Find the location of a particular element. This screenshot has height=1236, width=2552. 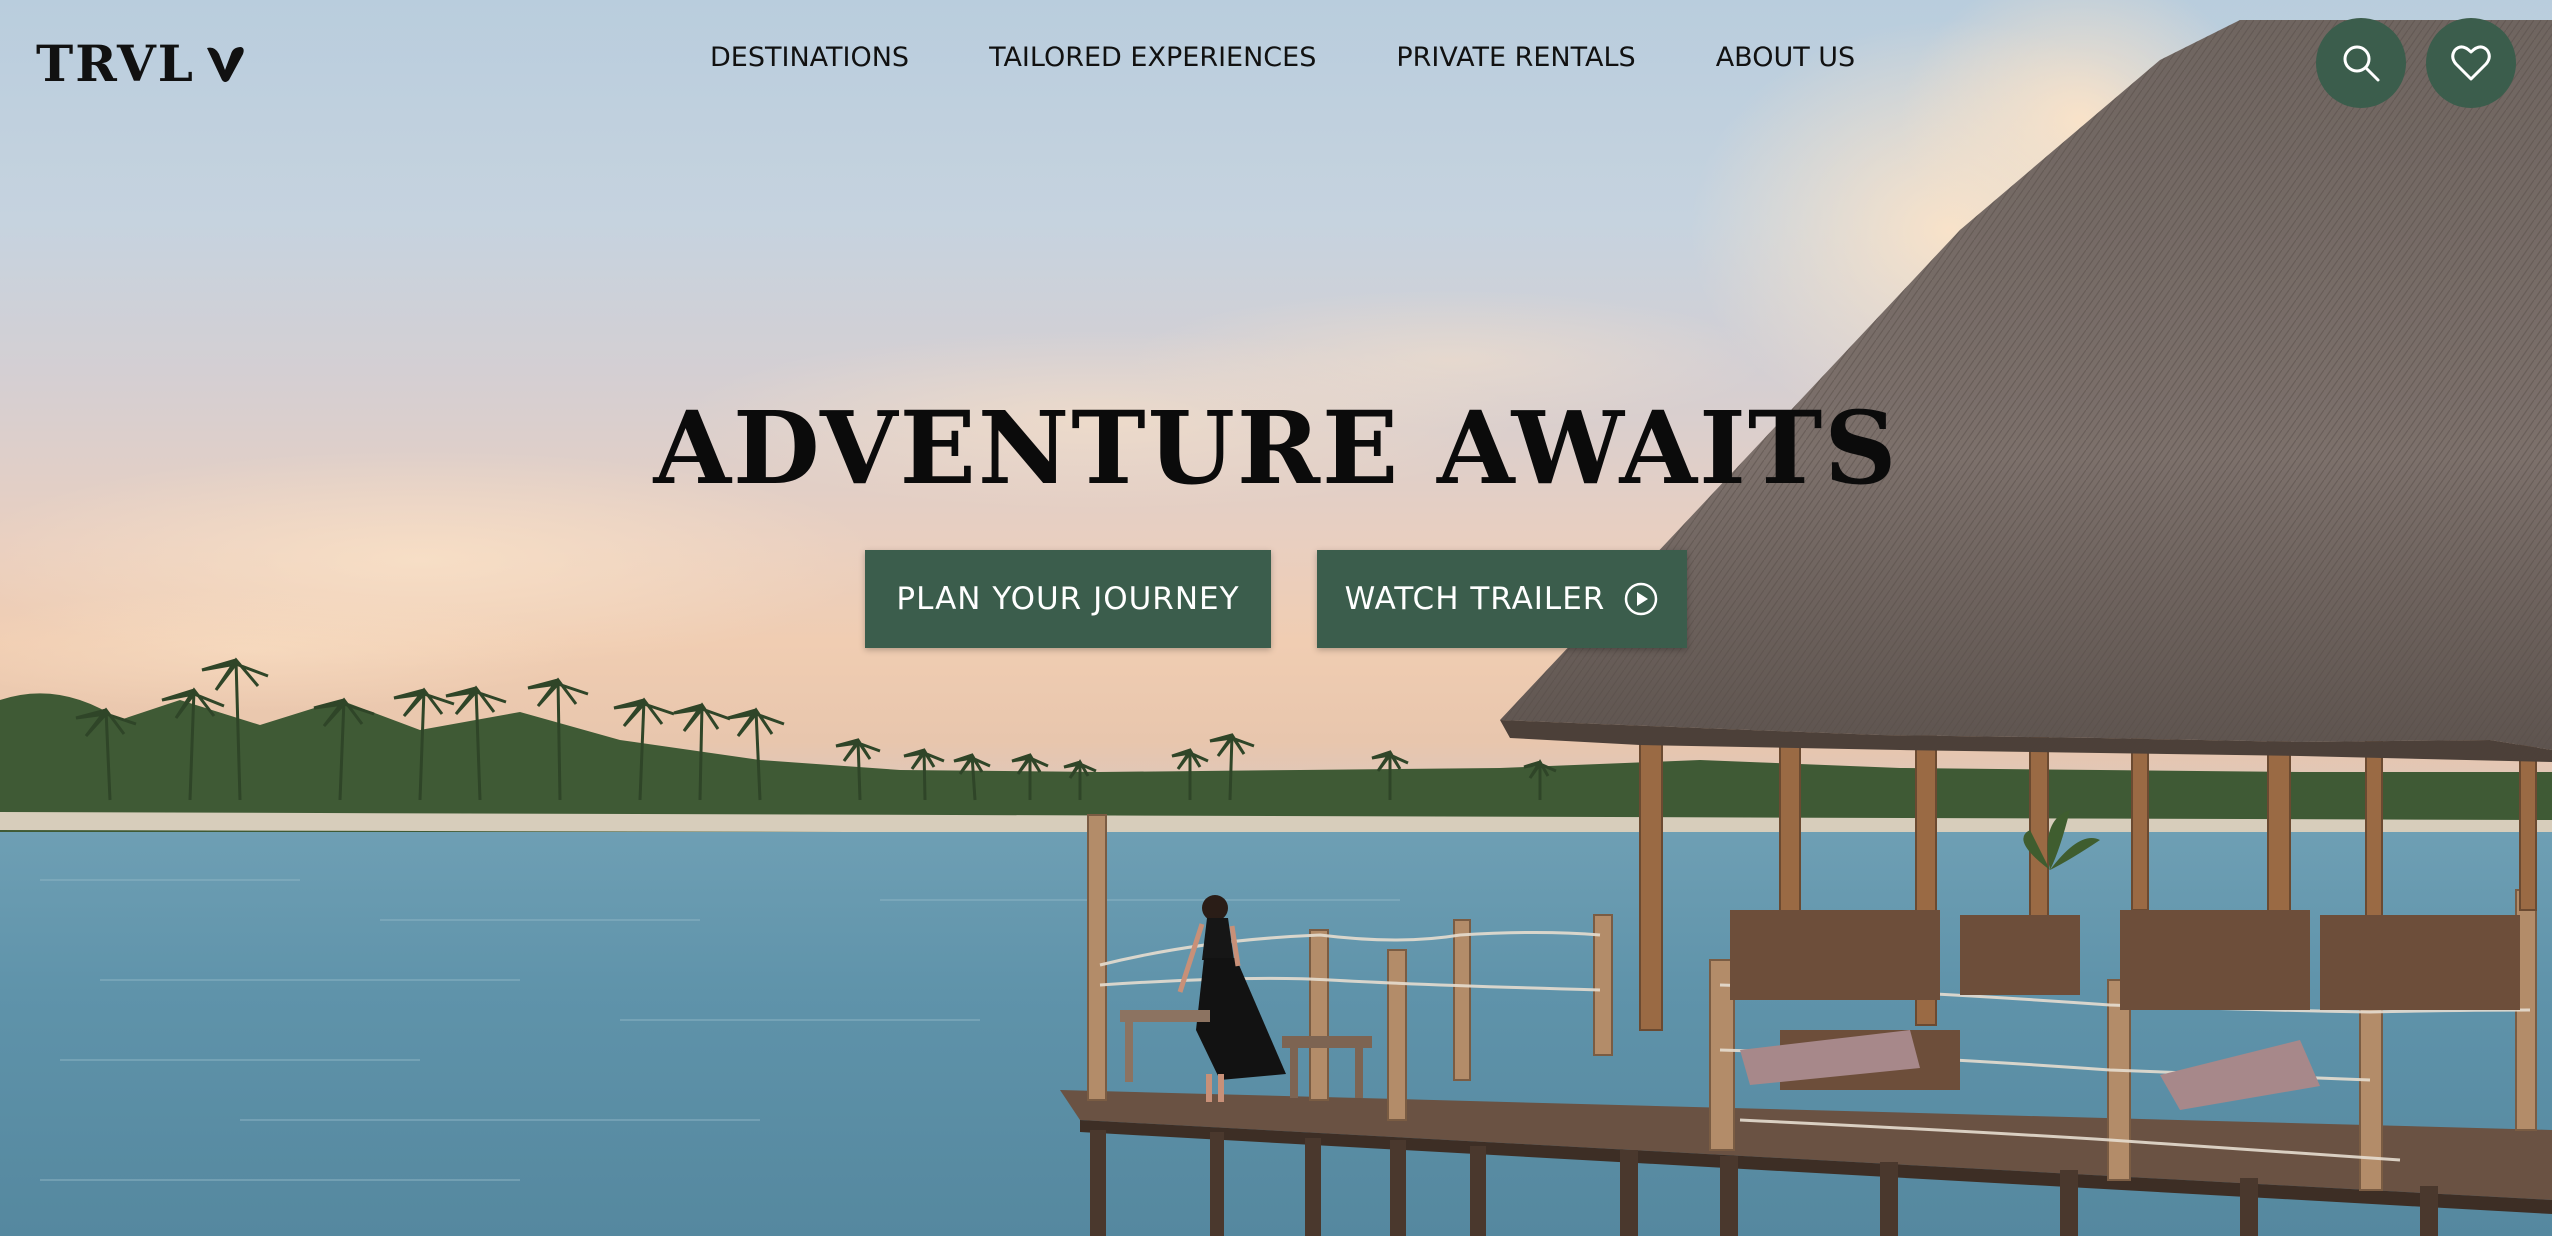

hero-cta-group: PLAN YOUR JOURNEY WATCH TRAILER is located at coordinates (1276, 599).